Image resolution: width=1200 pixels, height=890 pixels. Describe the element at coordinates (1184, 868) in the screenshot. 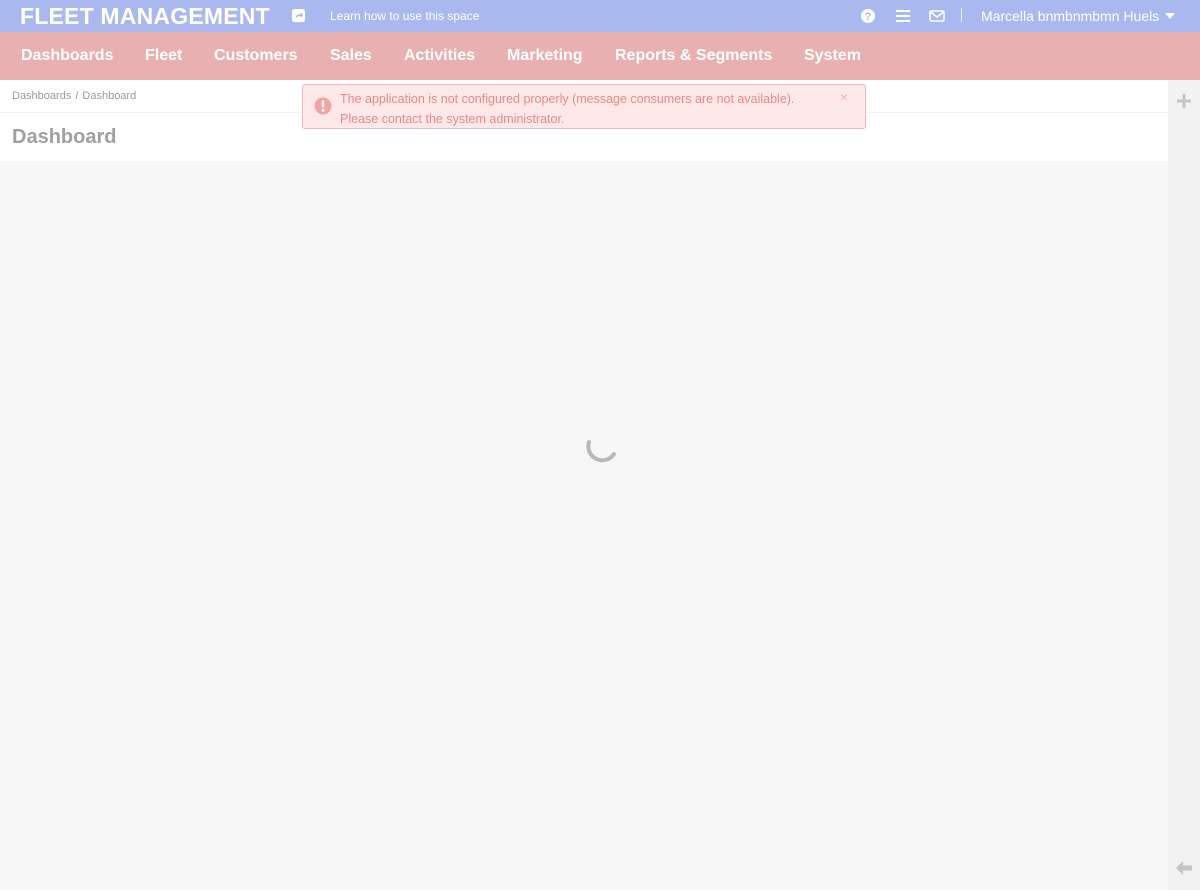

I see `arrow-left-icon` at that location.